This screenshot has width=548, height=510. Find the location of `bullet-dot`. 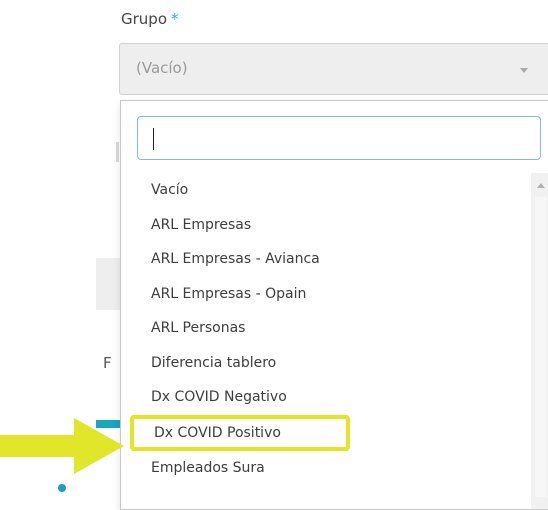

bullet-dot is located at coordinates (62, 488).